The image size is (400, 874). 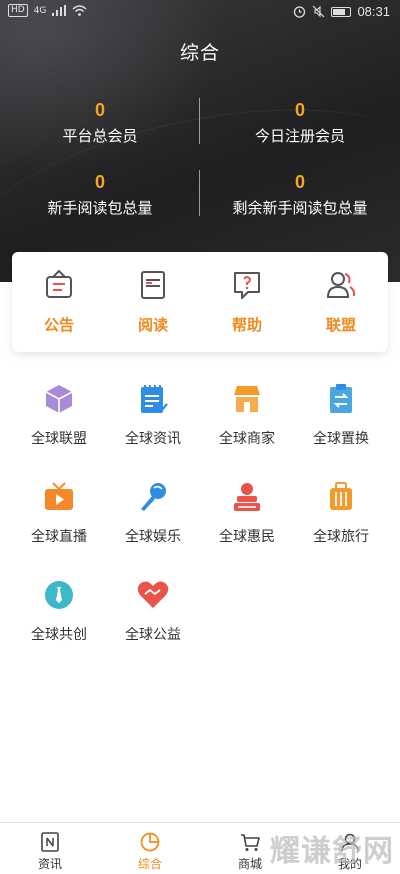 I want to click on grid-label: 全球商家, so click(x=247, y=439).